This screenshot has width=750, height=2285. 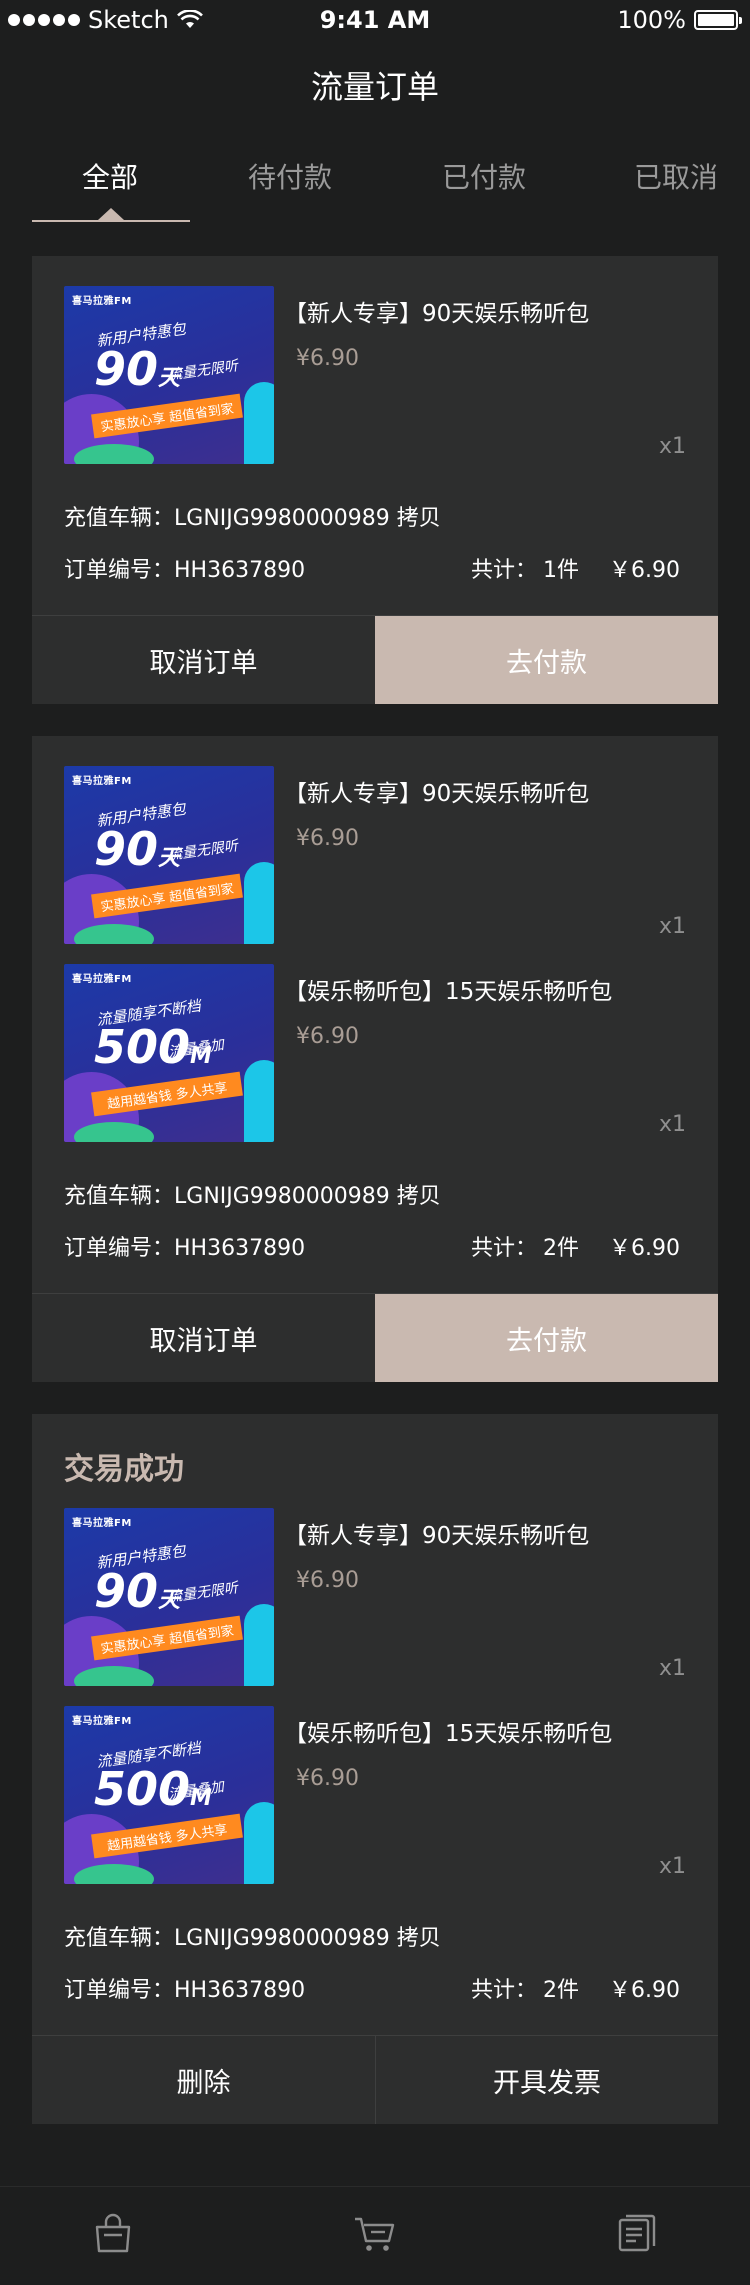 I want to click on bottom-tab-bar, so click(x=375, y=2235).